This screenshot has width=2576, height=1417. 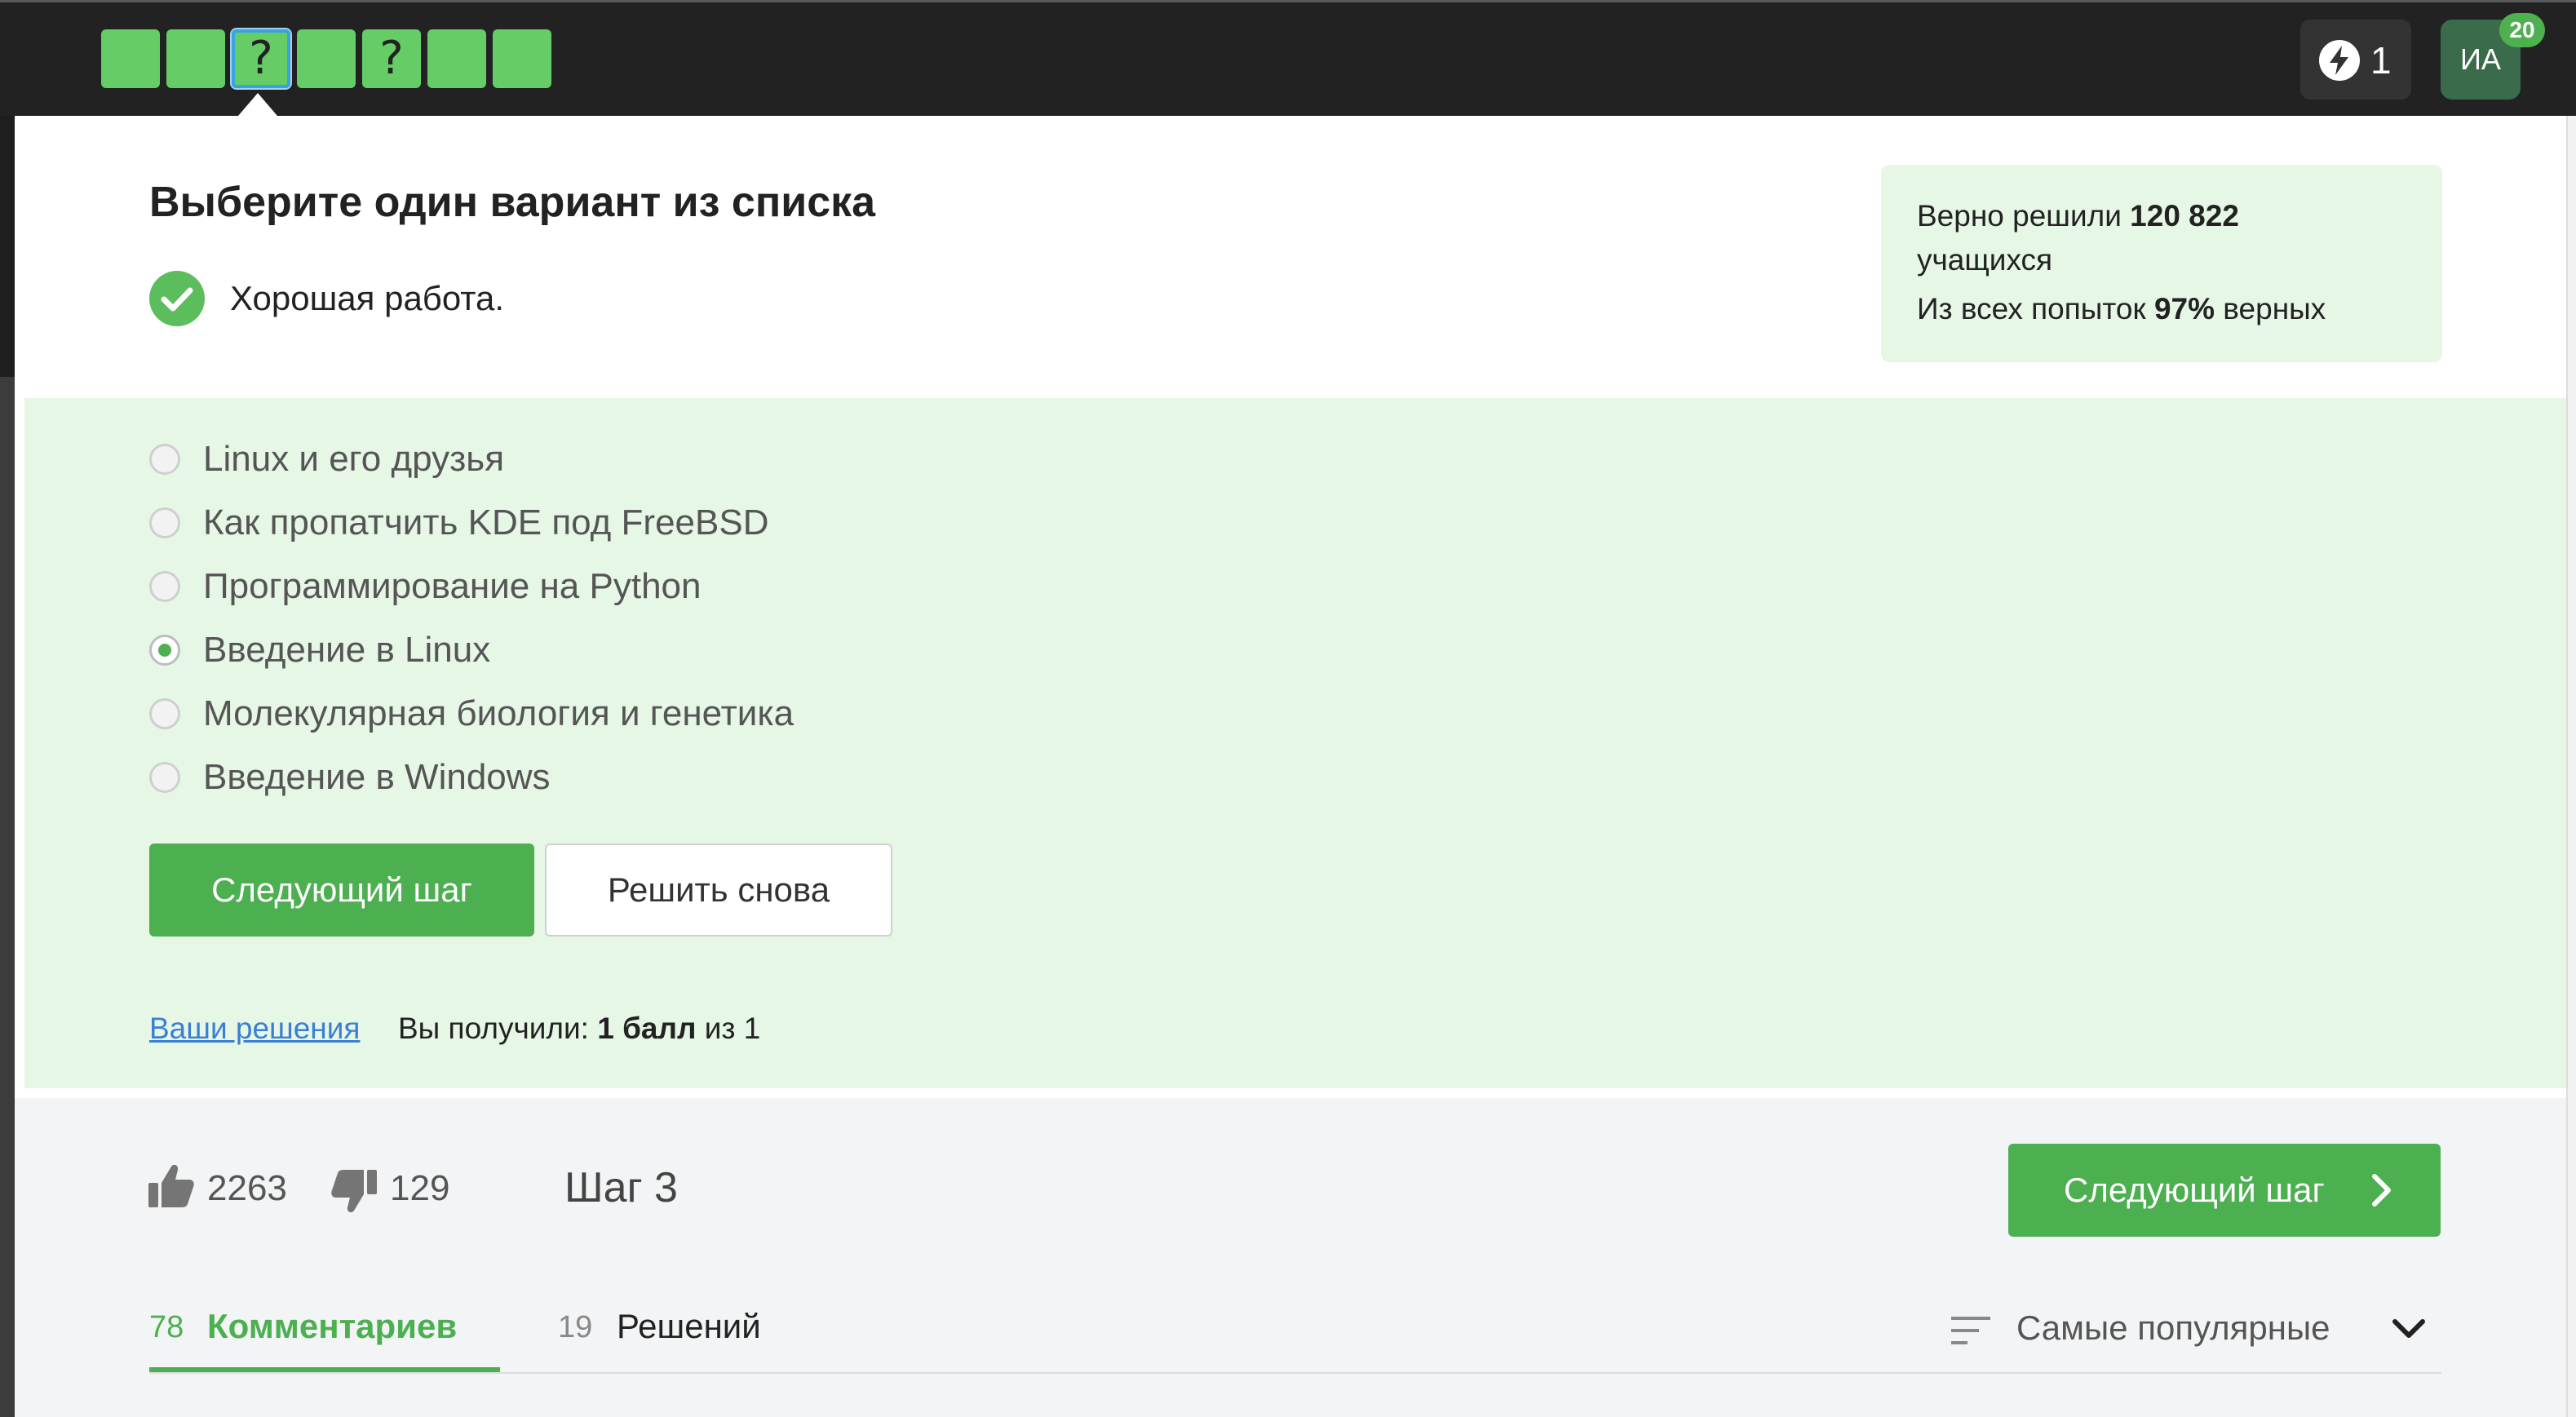 What do you see at coordinates (2173, 1328) in the screenshot?
I see `sort-dropdown-label: Самые популярные` at bounding box center [2173, 1328].